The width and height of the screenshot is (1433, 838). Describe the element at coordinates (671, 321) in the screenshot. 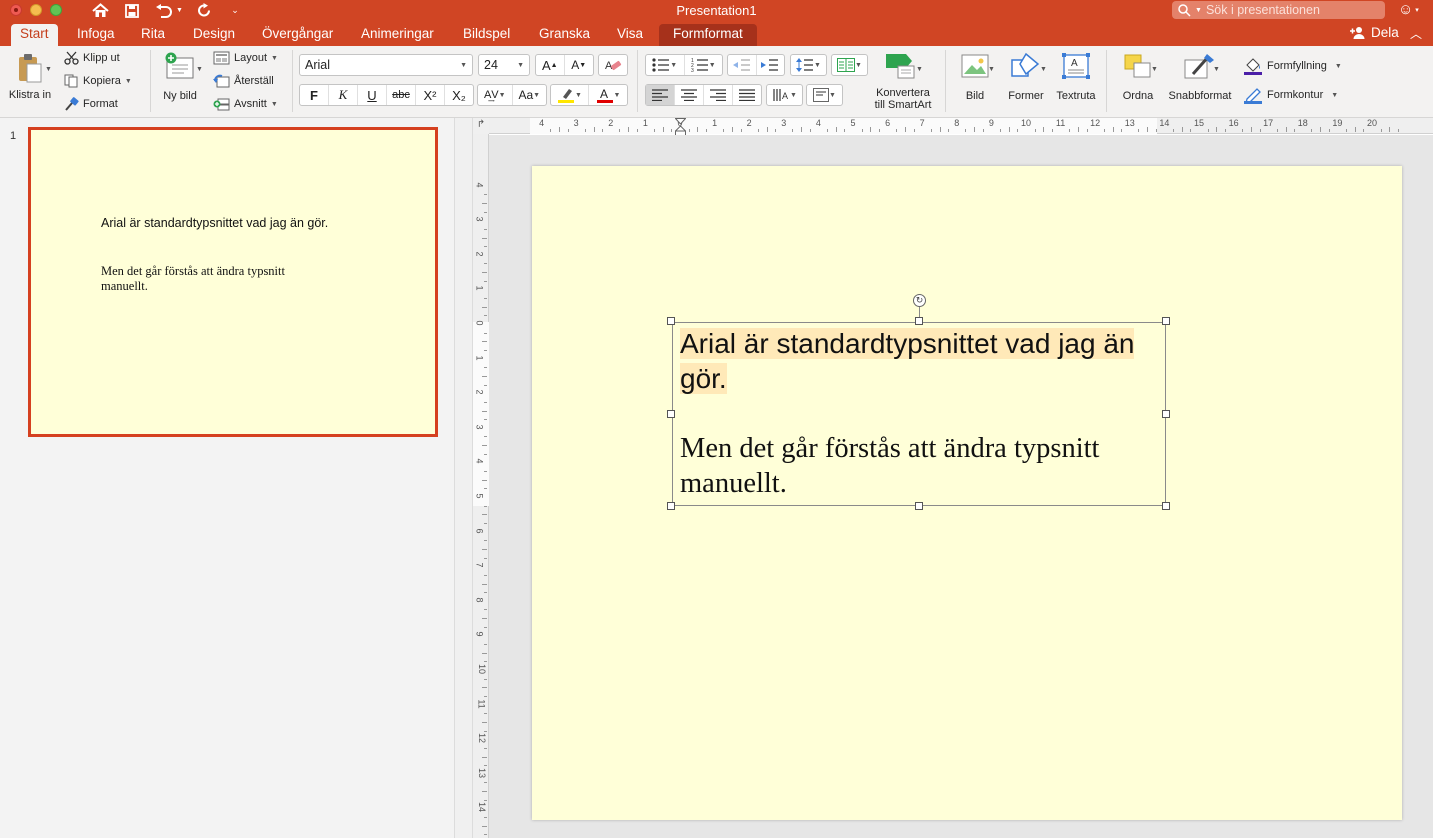

I see `resize-handle-top-left` at that location.